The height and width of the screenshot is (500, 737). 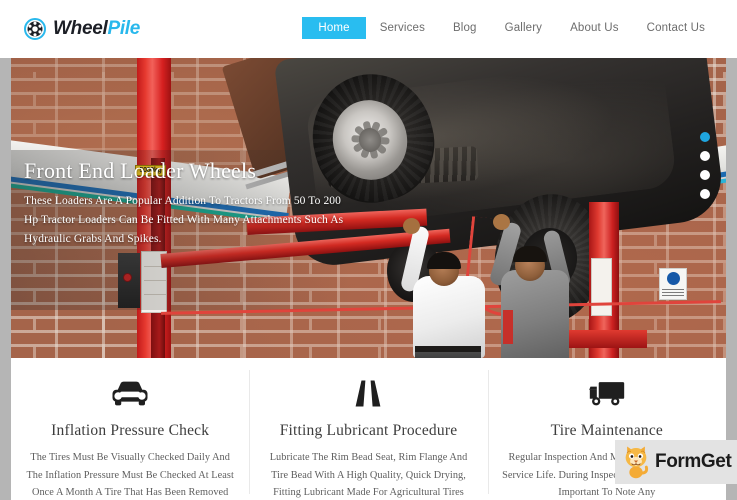 What do you see at coordinates (607, 430) in the screenshot?
I see `feature-title: Tire Maintenance` at bounding box center [607, 430].